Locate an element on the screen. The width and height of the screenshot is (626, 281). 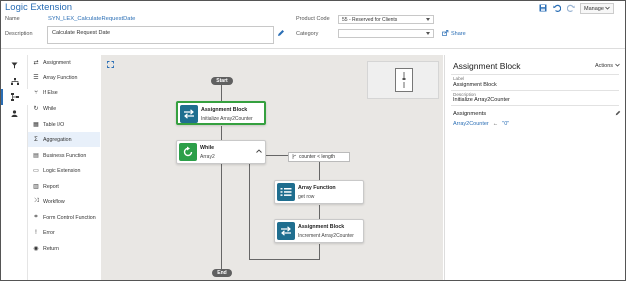
palette-item-logic-extension: ▭ Logic Extension is located at coordinates (64, 170).